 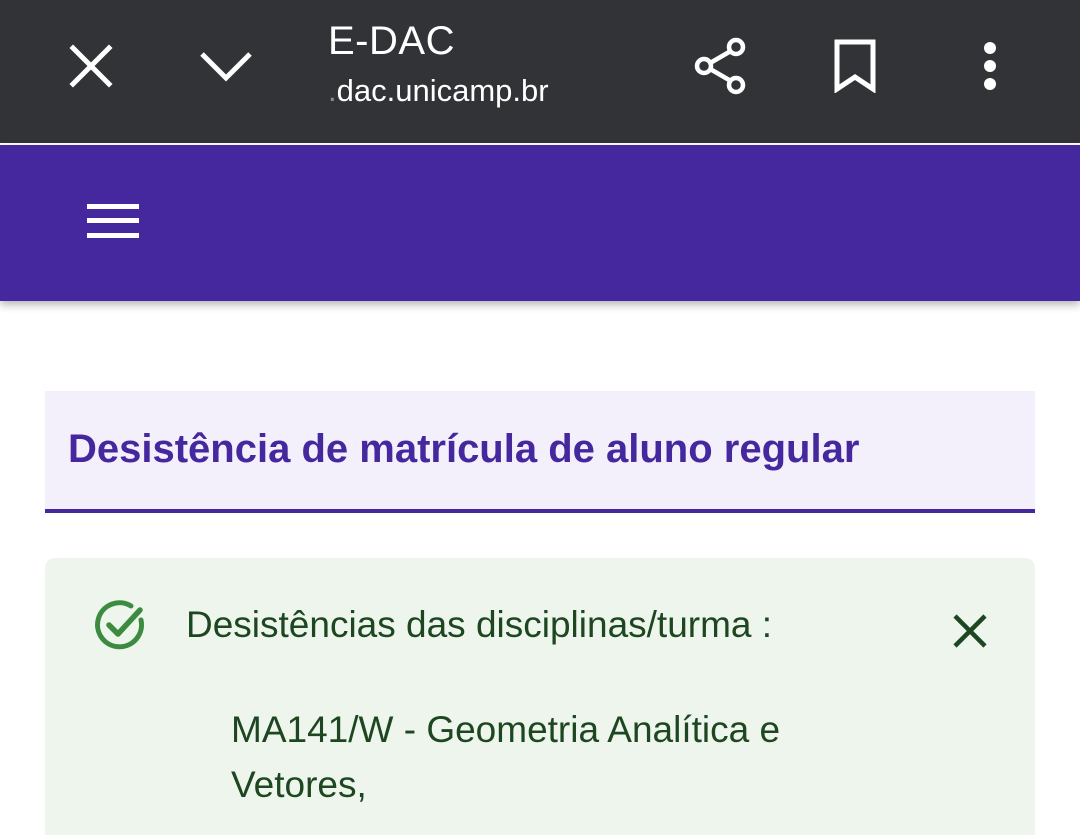 I want to click on alert-title: Desistências das disciplinas/turma :, so click(x=479, y=624).